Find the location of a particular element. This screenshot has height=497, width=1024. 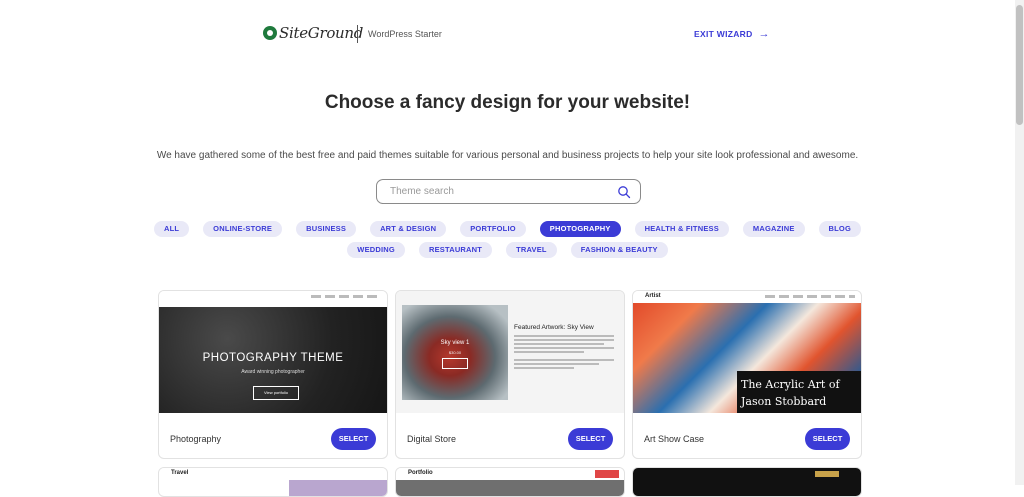

category-chip-photography: PHOTOGRAPHY is located at coordinates (580, 229).